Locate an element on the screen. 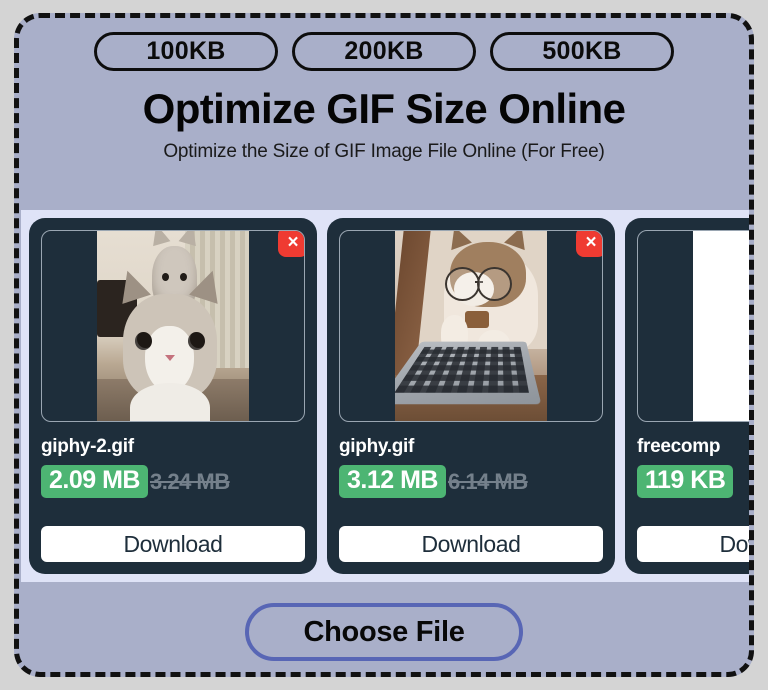 This screenshot has width=768, height=690. gif-thumbnail-green-shape is located at coordinates (721, 326).